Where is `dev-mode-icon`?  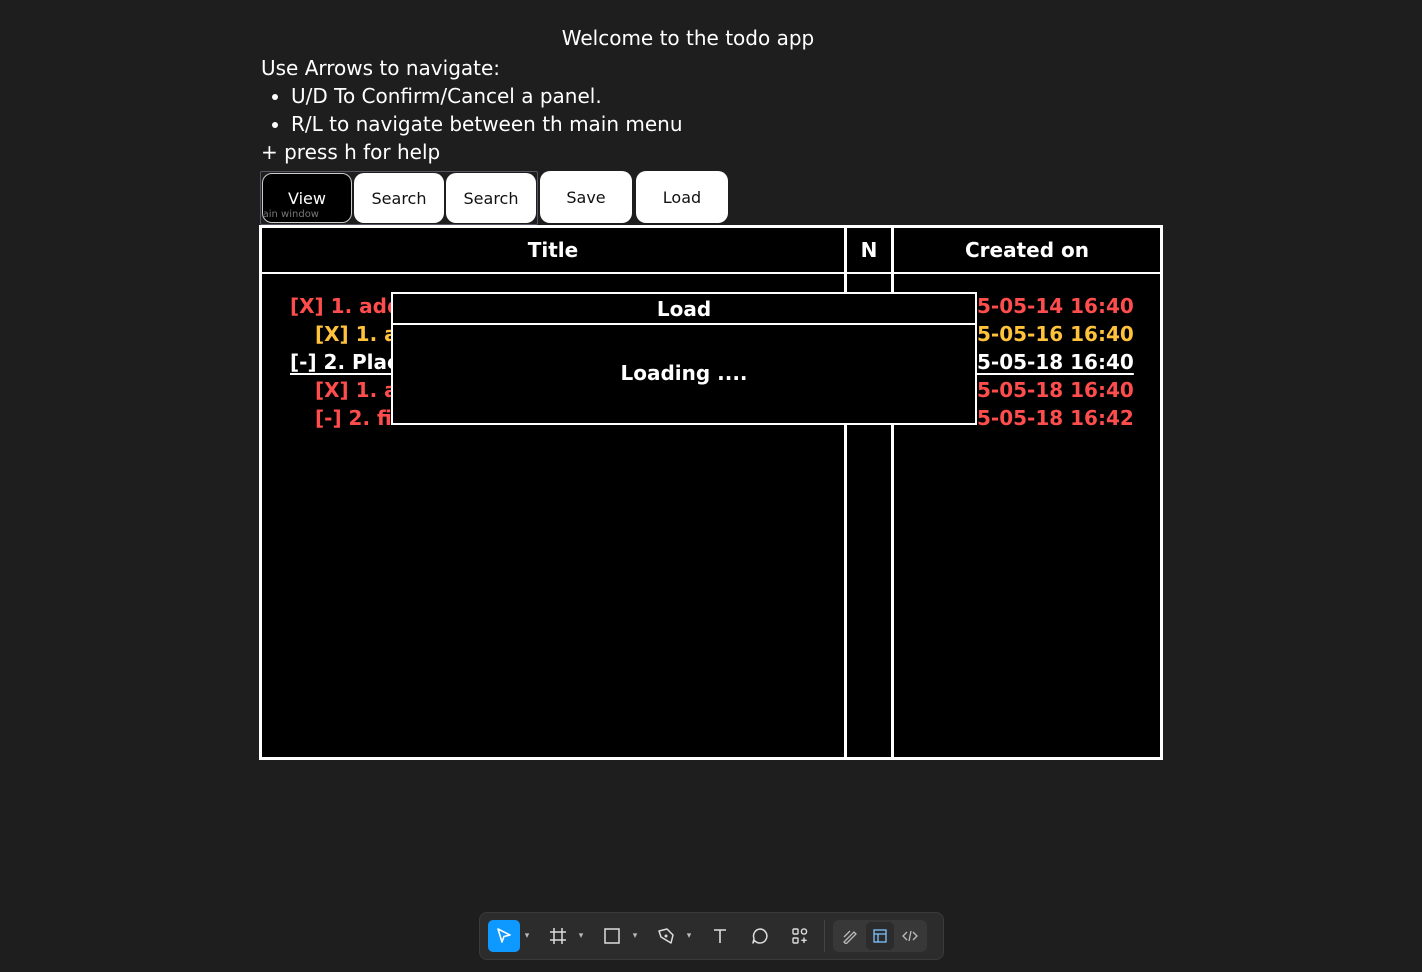 dev-mode-icon is located at coordinates (910, 936).